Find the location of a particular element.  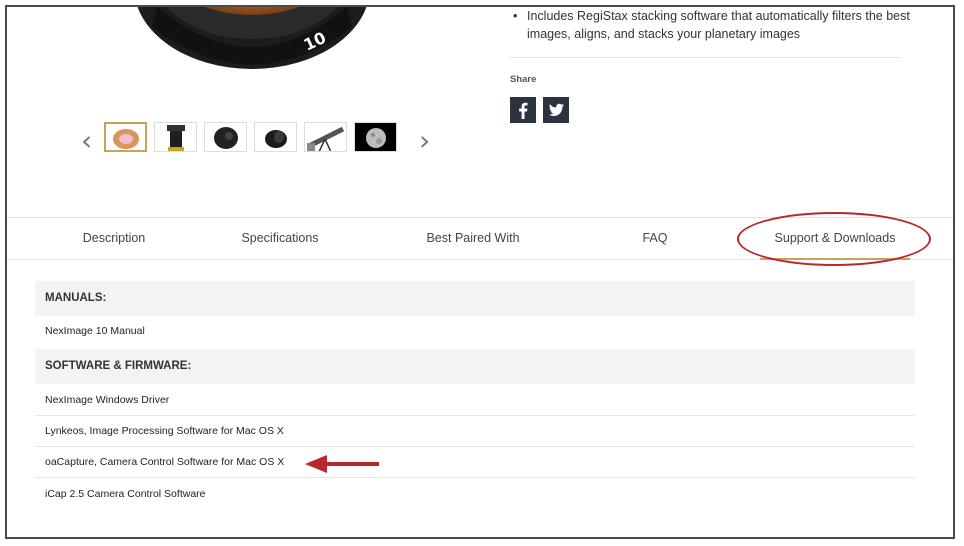

facebook-icon is located at coordinates (523, 110).